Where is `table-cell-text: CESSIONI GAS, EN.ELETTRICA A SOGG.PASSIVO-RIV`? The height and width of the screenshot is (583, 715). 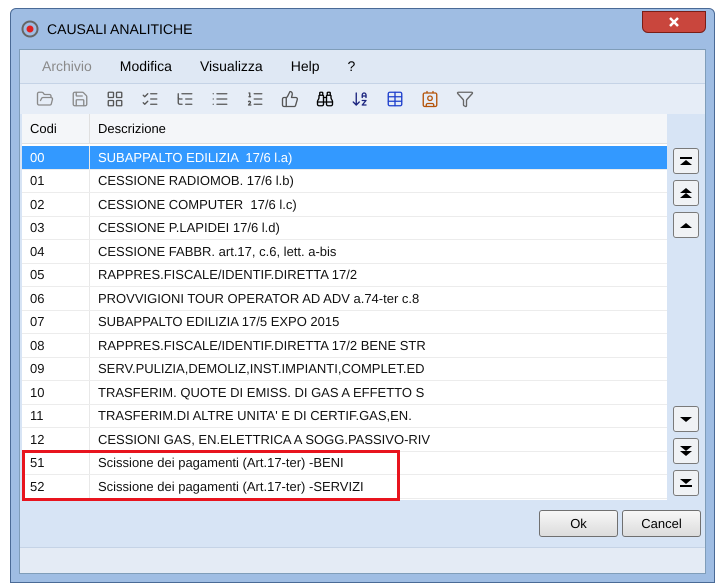 table-cell-text: CESSIONI GAS, EN.ELETTRICA A SOGG.PASSIVO-RIV is located at coordinates (264, 439).